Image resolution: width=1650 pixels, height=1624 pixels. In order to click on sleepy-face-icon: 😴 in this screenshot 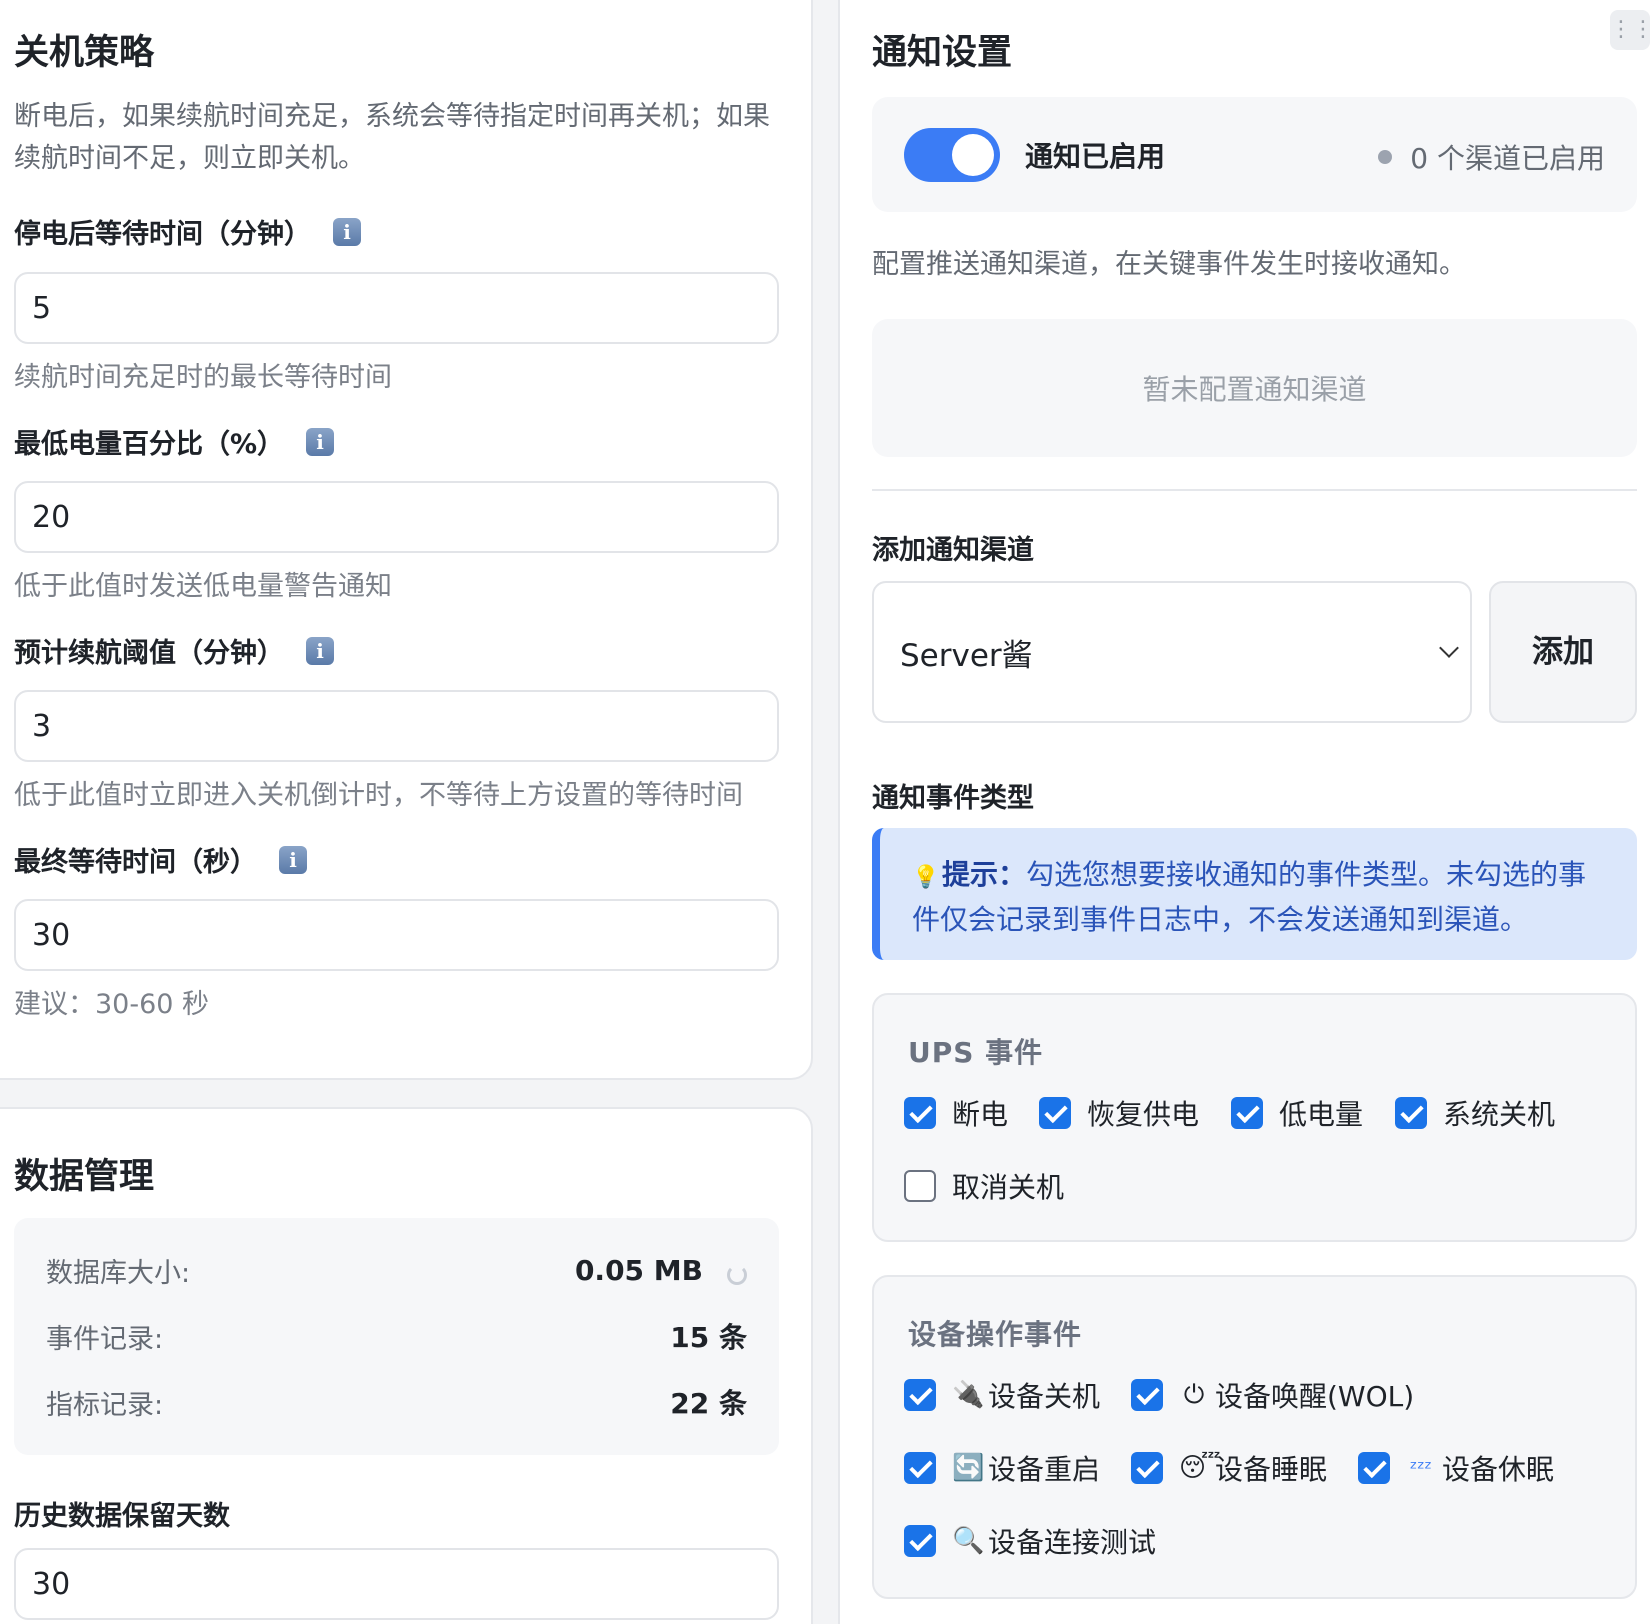, I will do `click(1200, 1468)`.